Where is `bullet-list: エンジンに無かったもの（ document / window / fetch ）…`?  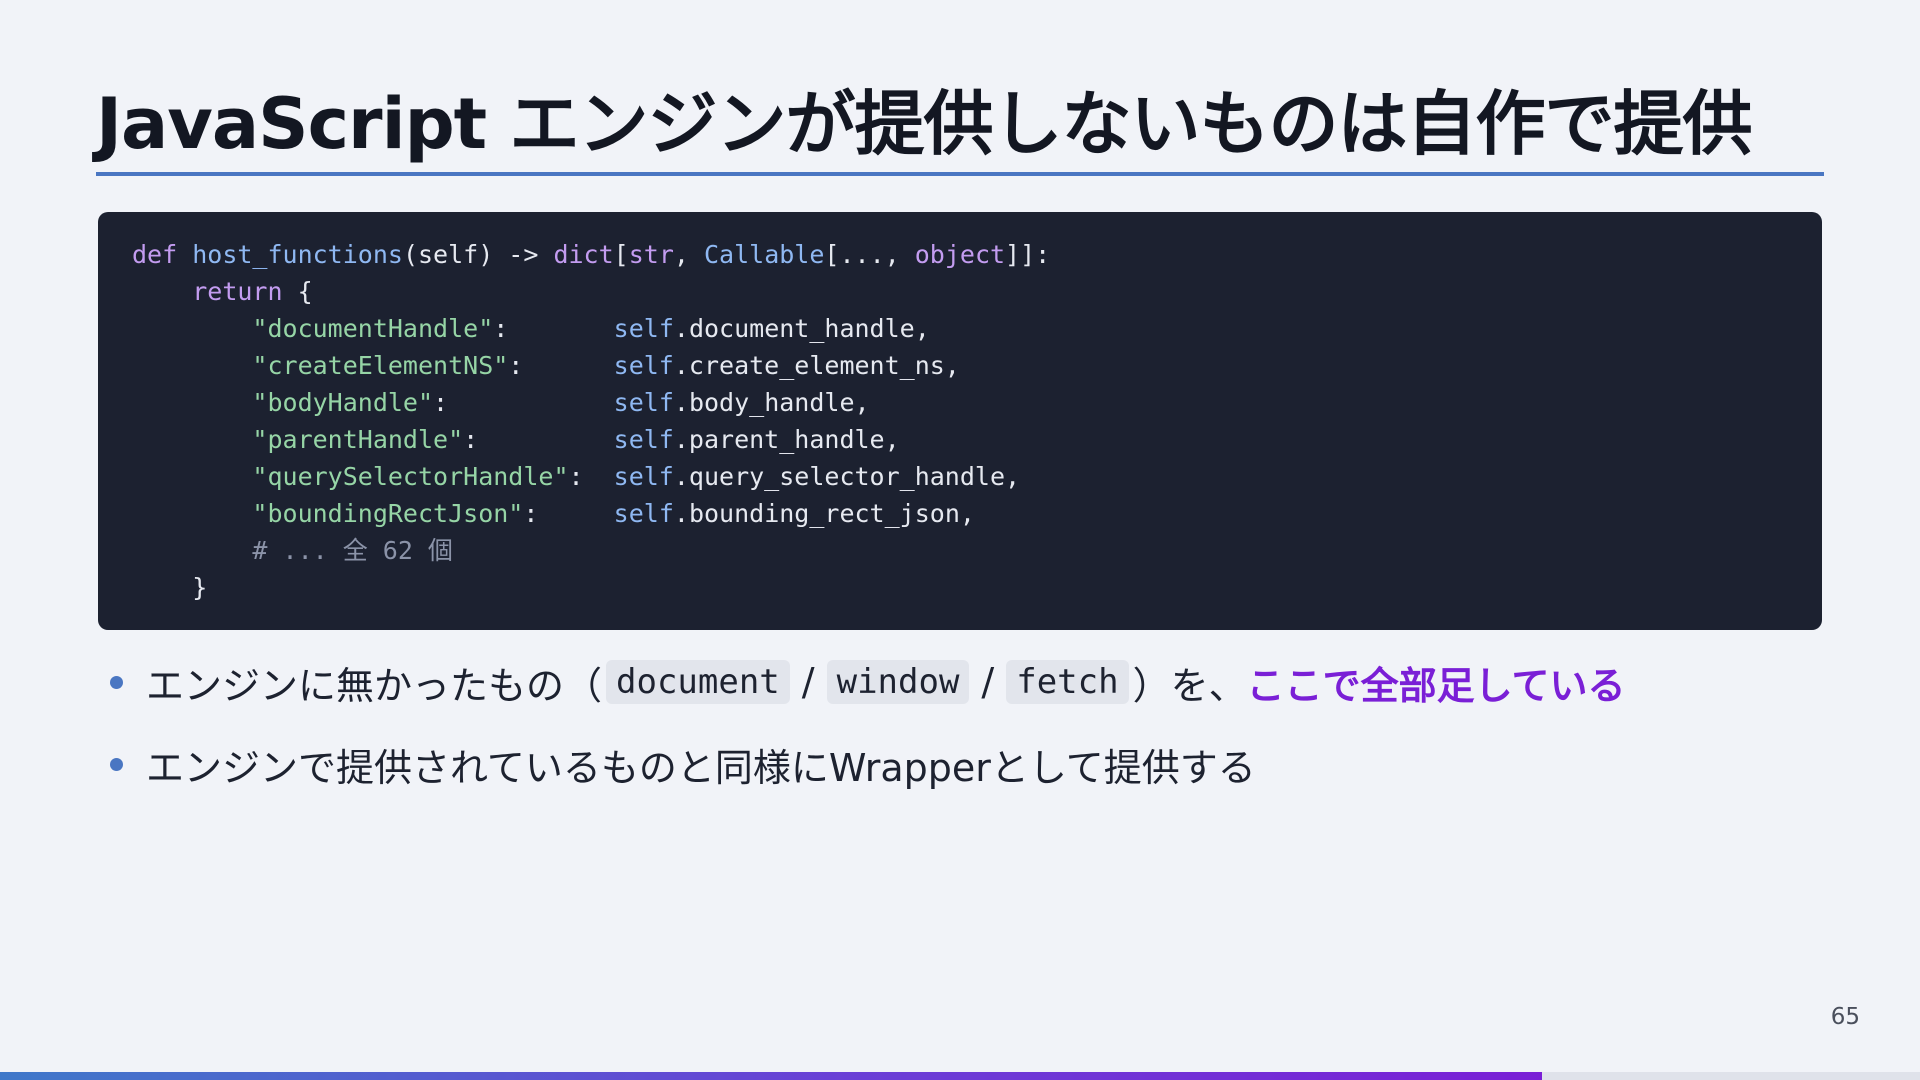
bullet-list: エンジンに無かったもの（ document / window / fetch ）… is located at coordinates (960, 723).